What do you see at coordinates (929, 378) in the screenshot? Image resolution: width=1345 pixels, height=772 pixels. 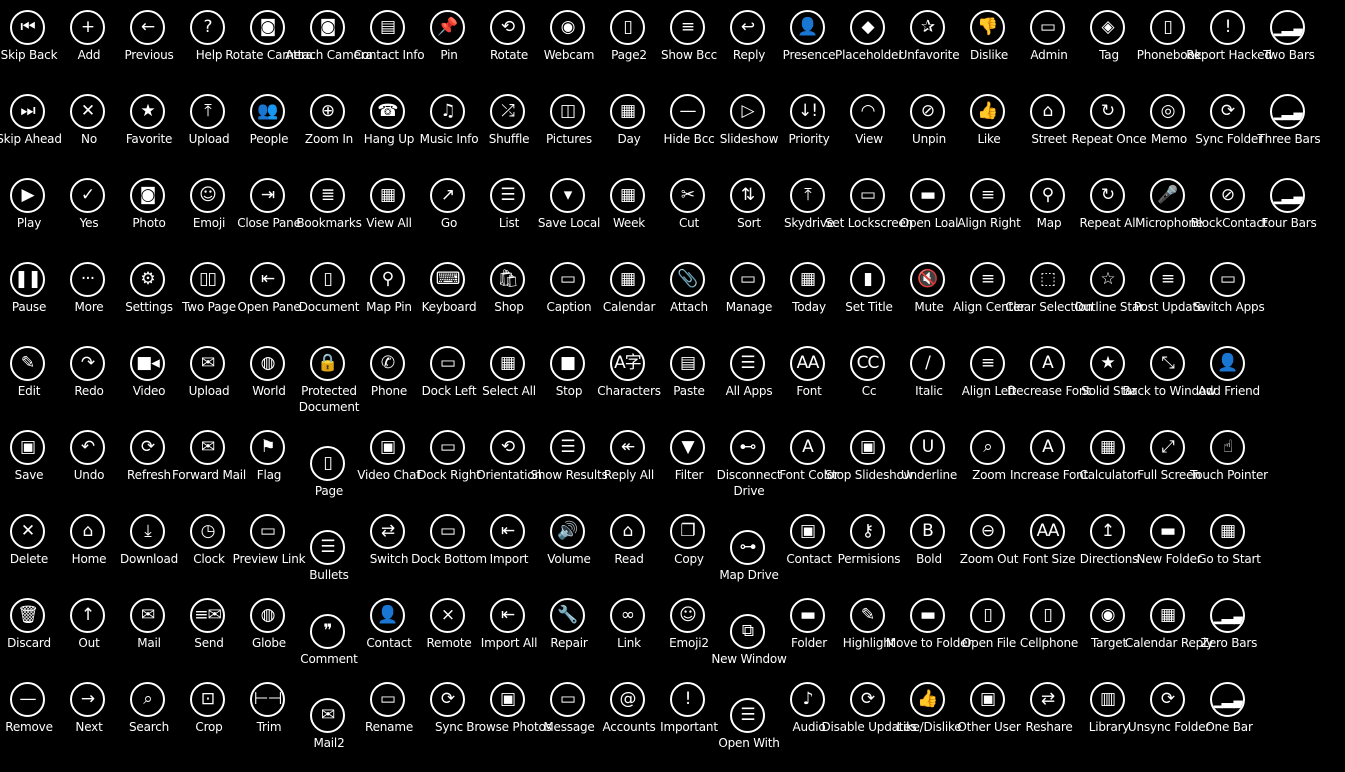 I see `icon-button-italic: / Italic` at bounding box center [929, 378].